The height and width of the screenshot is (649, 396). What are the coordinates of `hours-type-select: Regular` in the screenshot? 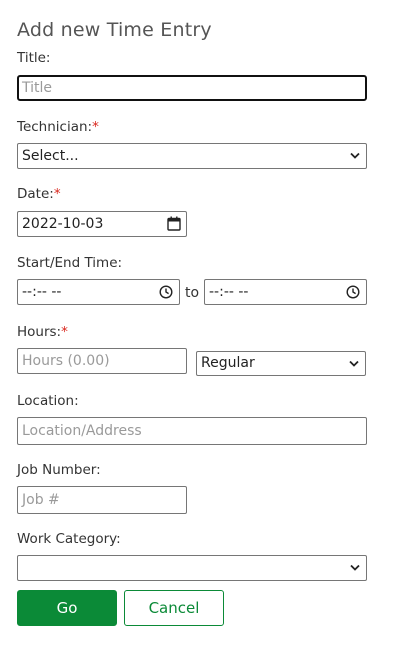 It's located at (281, 363).